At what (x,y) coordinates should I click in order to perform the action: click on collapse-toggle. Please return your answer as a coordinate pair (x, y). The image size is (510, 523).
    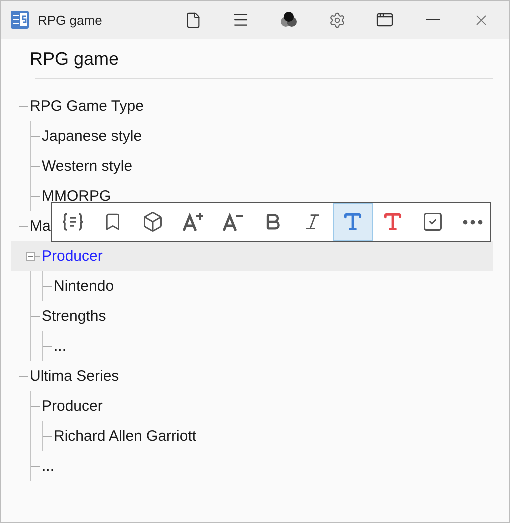
    Looking at the image, I should click on (30, 256).